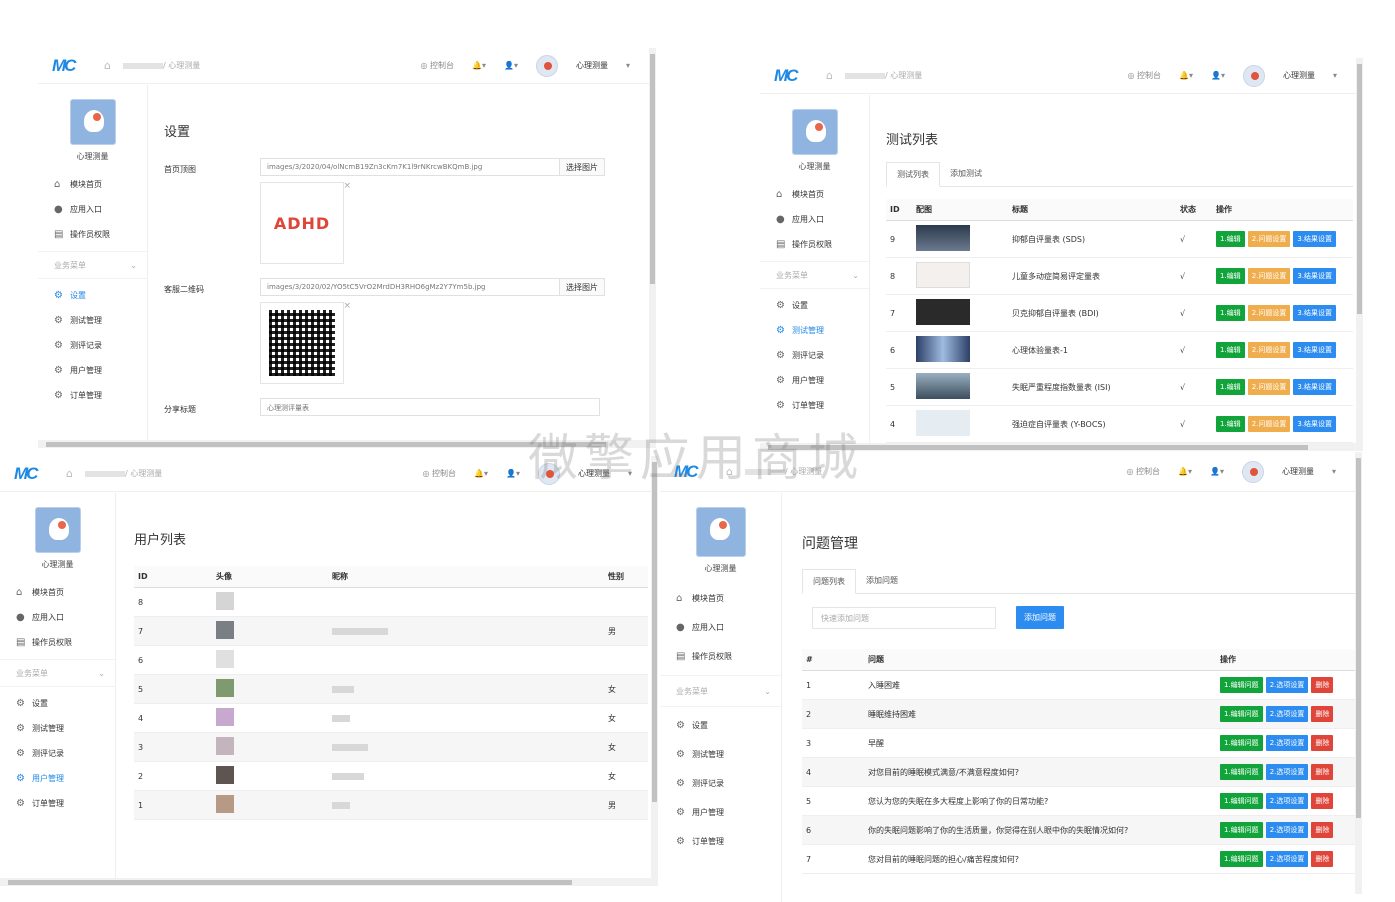 The height and width of the screenshot is (902, 1395). I want to click on tab-add-test: 添加测试, so click(966, 174).